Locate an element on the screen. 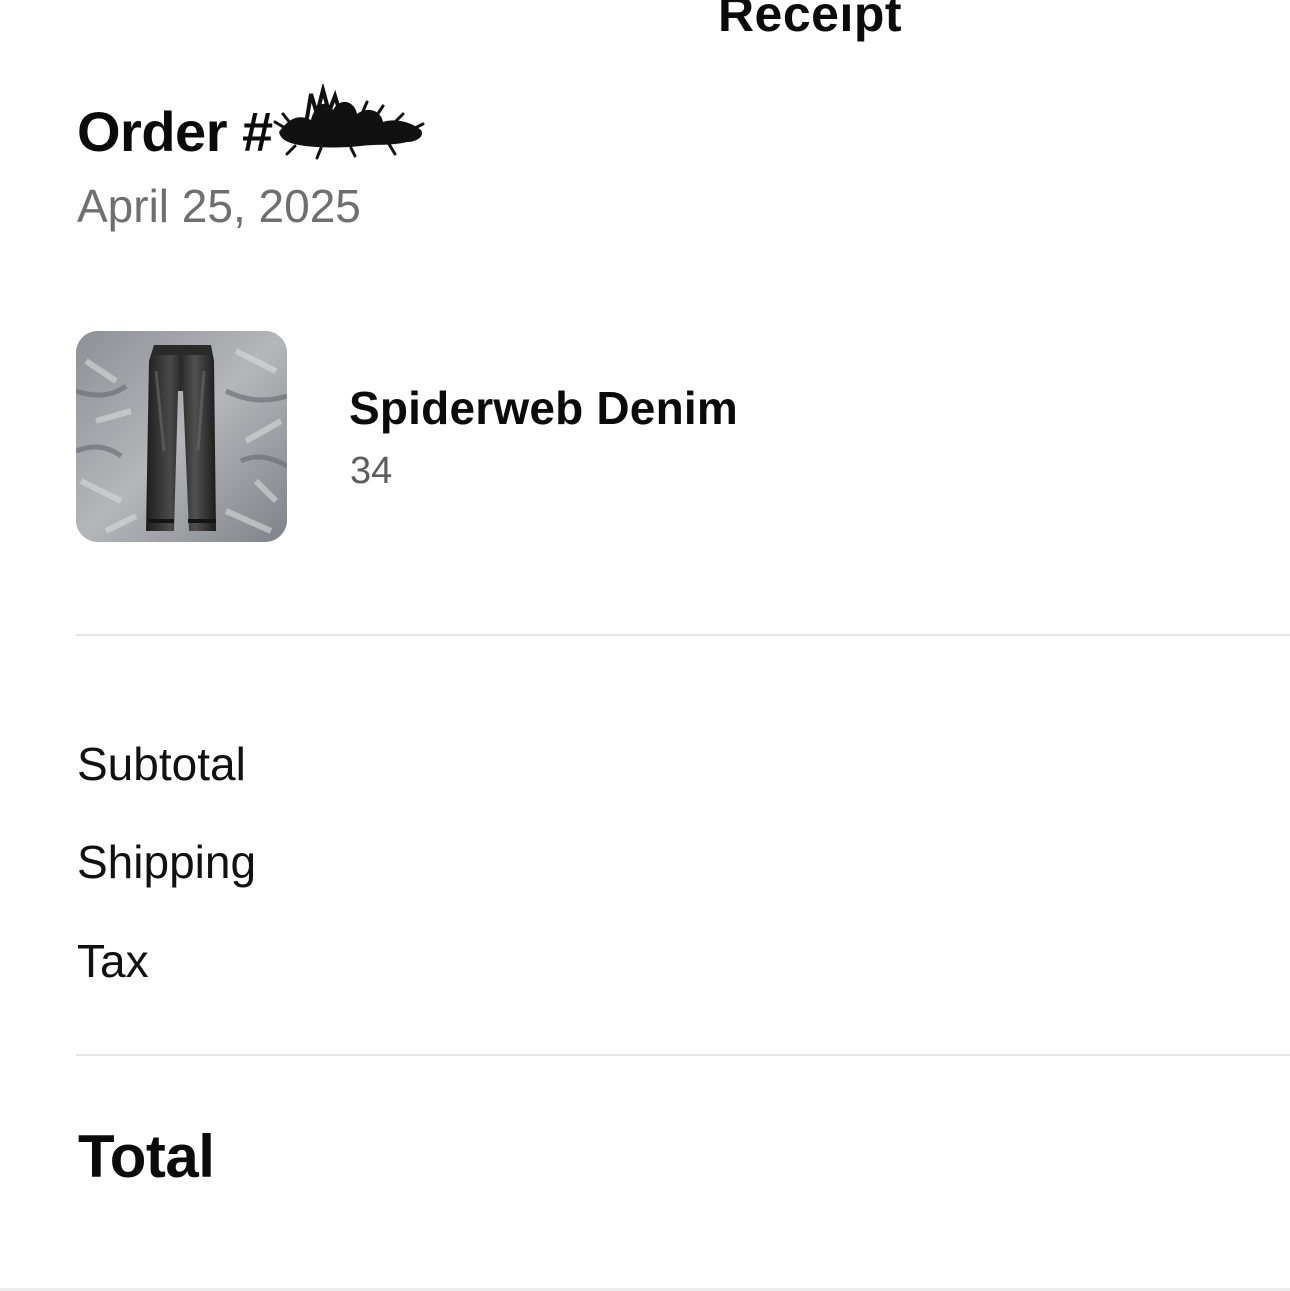  shipping-label: Shipping is located at coordinates (167, 862).